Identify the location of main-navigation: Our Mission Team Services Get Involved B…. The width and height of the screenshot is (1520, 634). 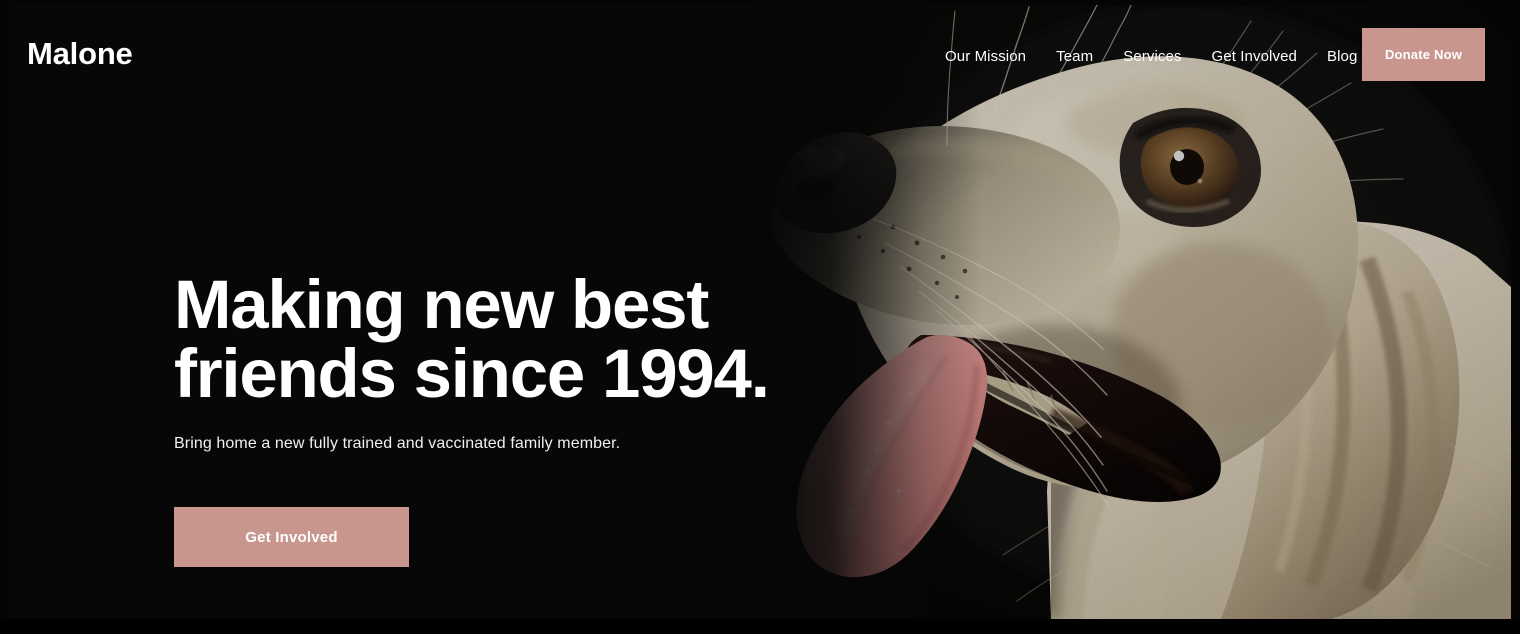
(1151, 56).